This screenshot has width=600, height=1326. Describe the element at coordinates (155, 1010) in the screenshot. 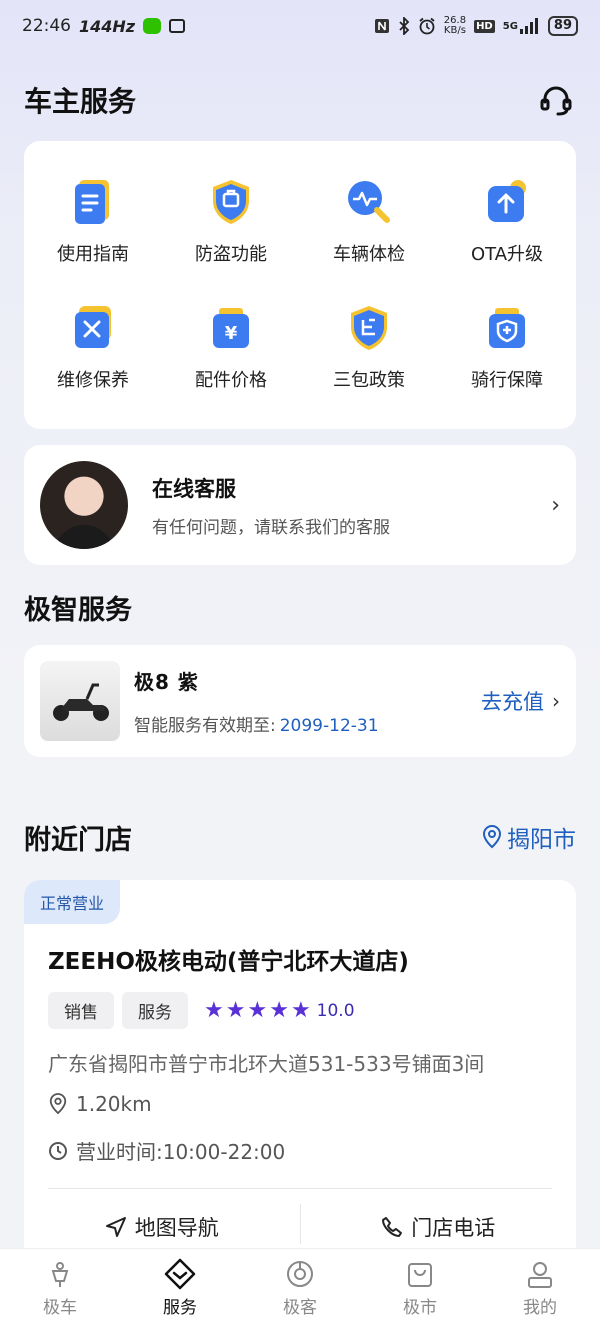

I see `store-tag: 服务` at that location.